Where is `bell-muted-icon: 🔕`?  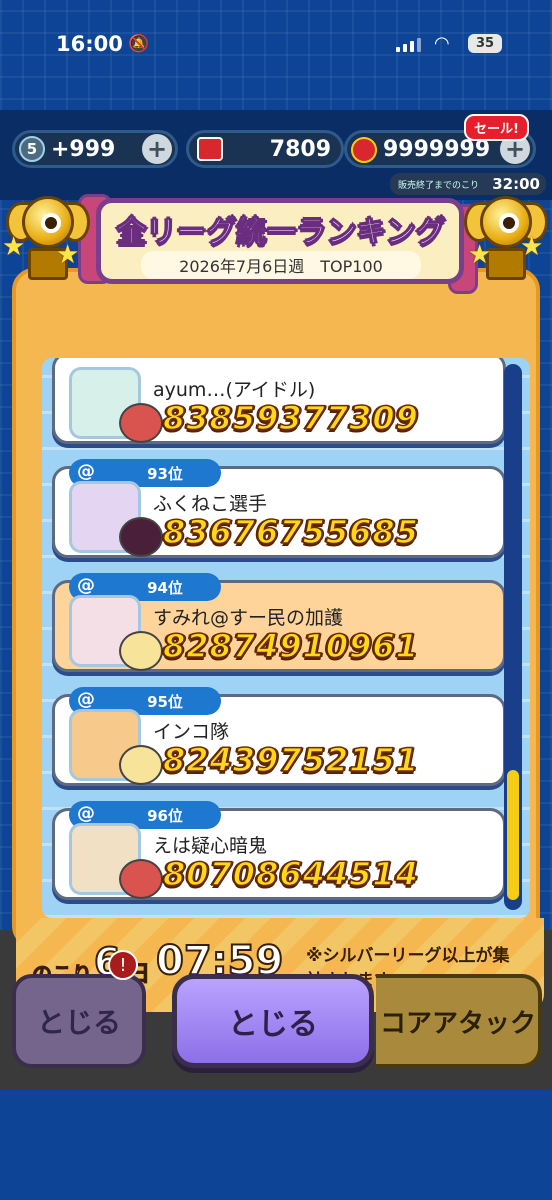 bell-muted-icon: 🔕 is located at coordinates (139, 44).